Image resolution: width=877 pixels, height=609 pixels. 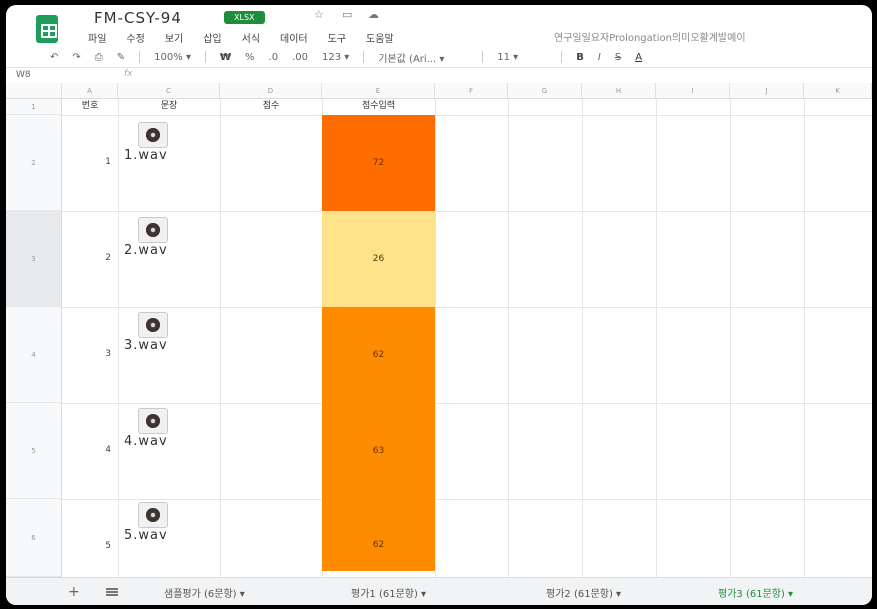 I want to click on formula-fx-icon: fx, so click(x=128, y=74).